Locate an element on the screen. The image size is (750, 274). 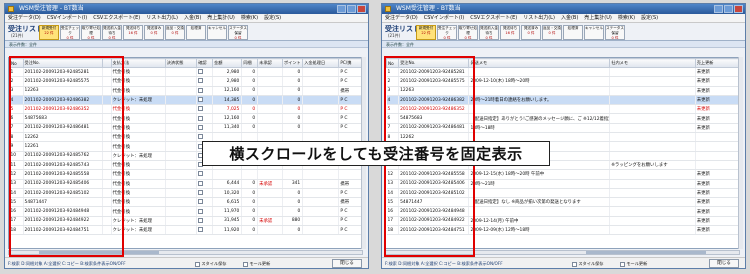
column-header: 入金処理日 is located at coordinates (321, 63).